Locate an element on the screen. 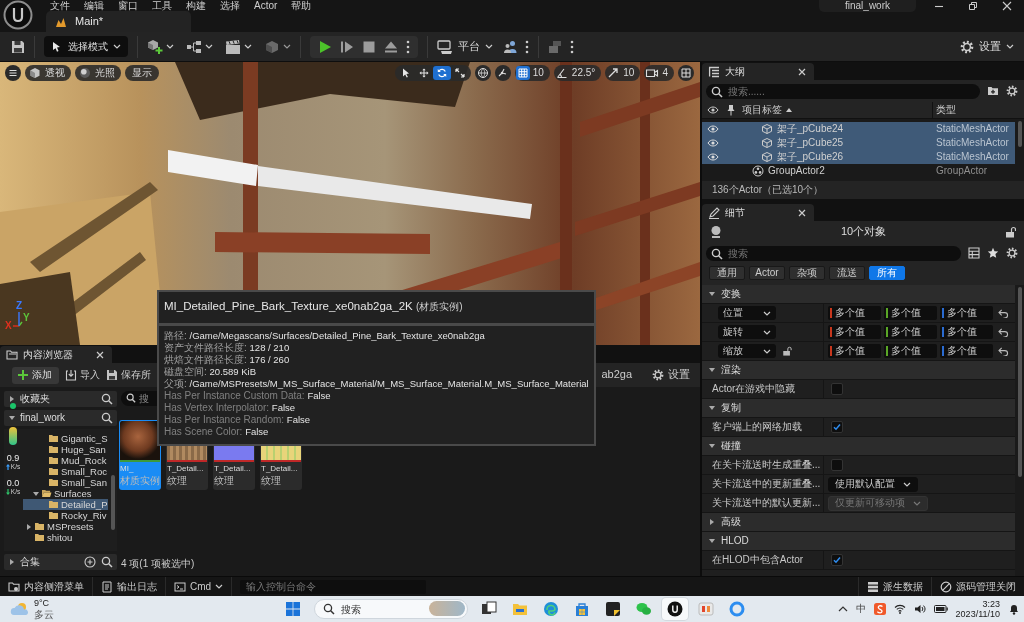  document-tab: Main* is located at coordinates (118, 21).